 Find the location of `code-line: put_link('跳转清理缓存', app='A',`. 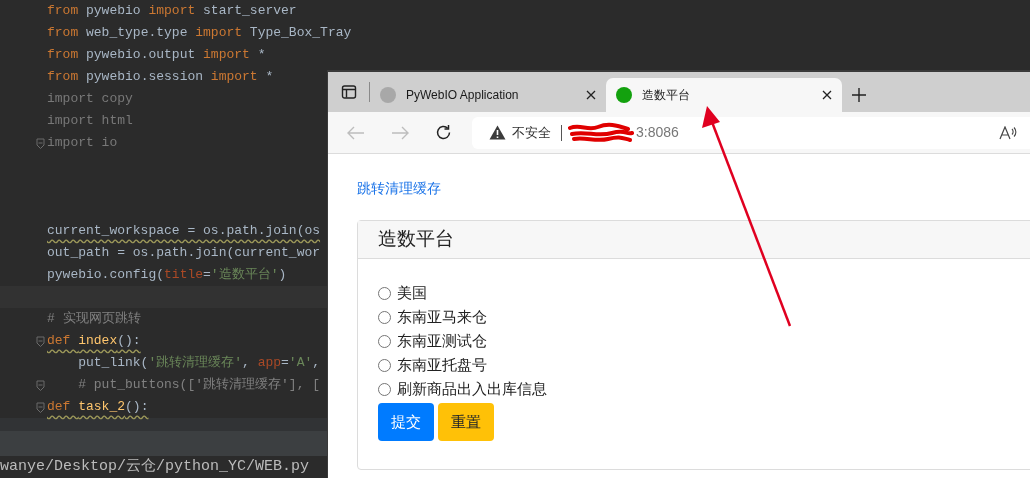

code-line: put_link('跳转清理缓存', app='A', is located at coordinates (199, 363).